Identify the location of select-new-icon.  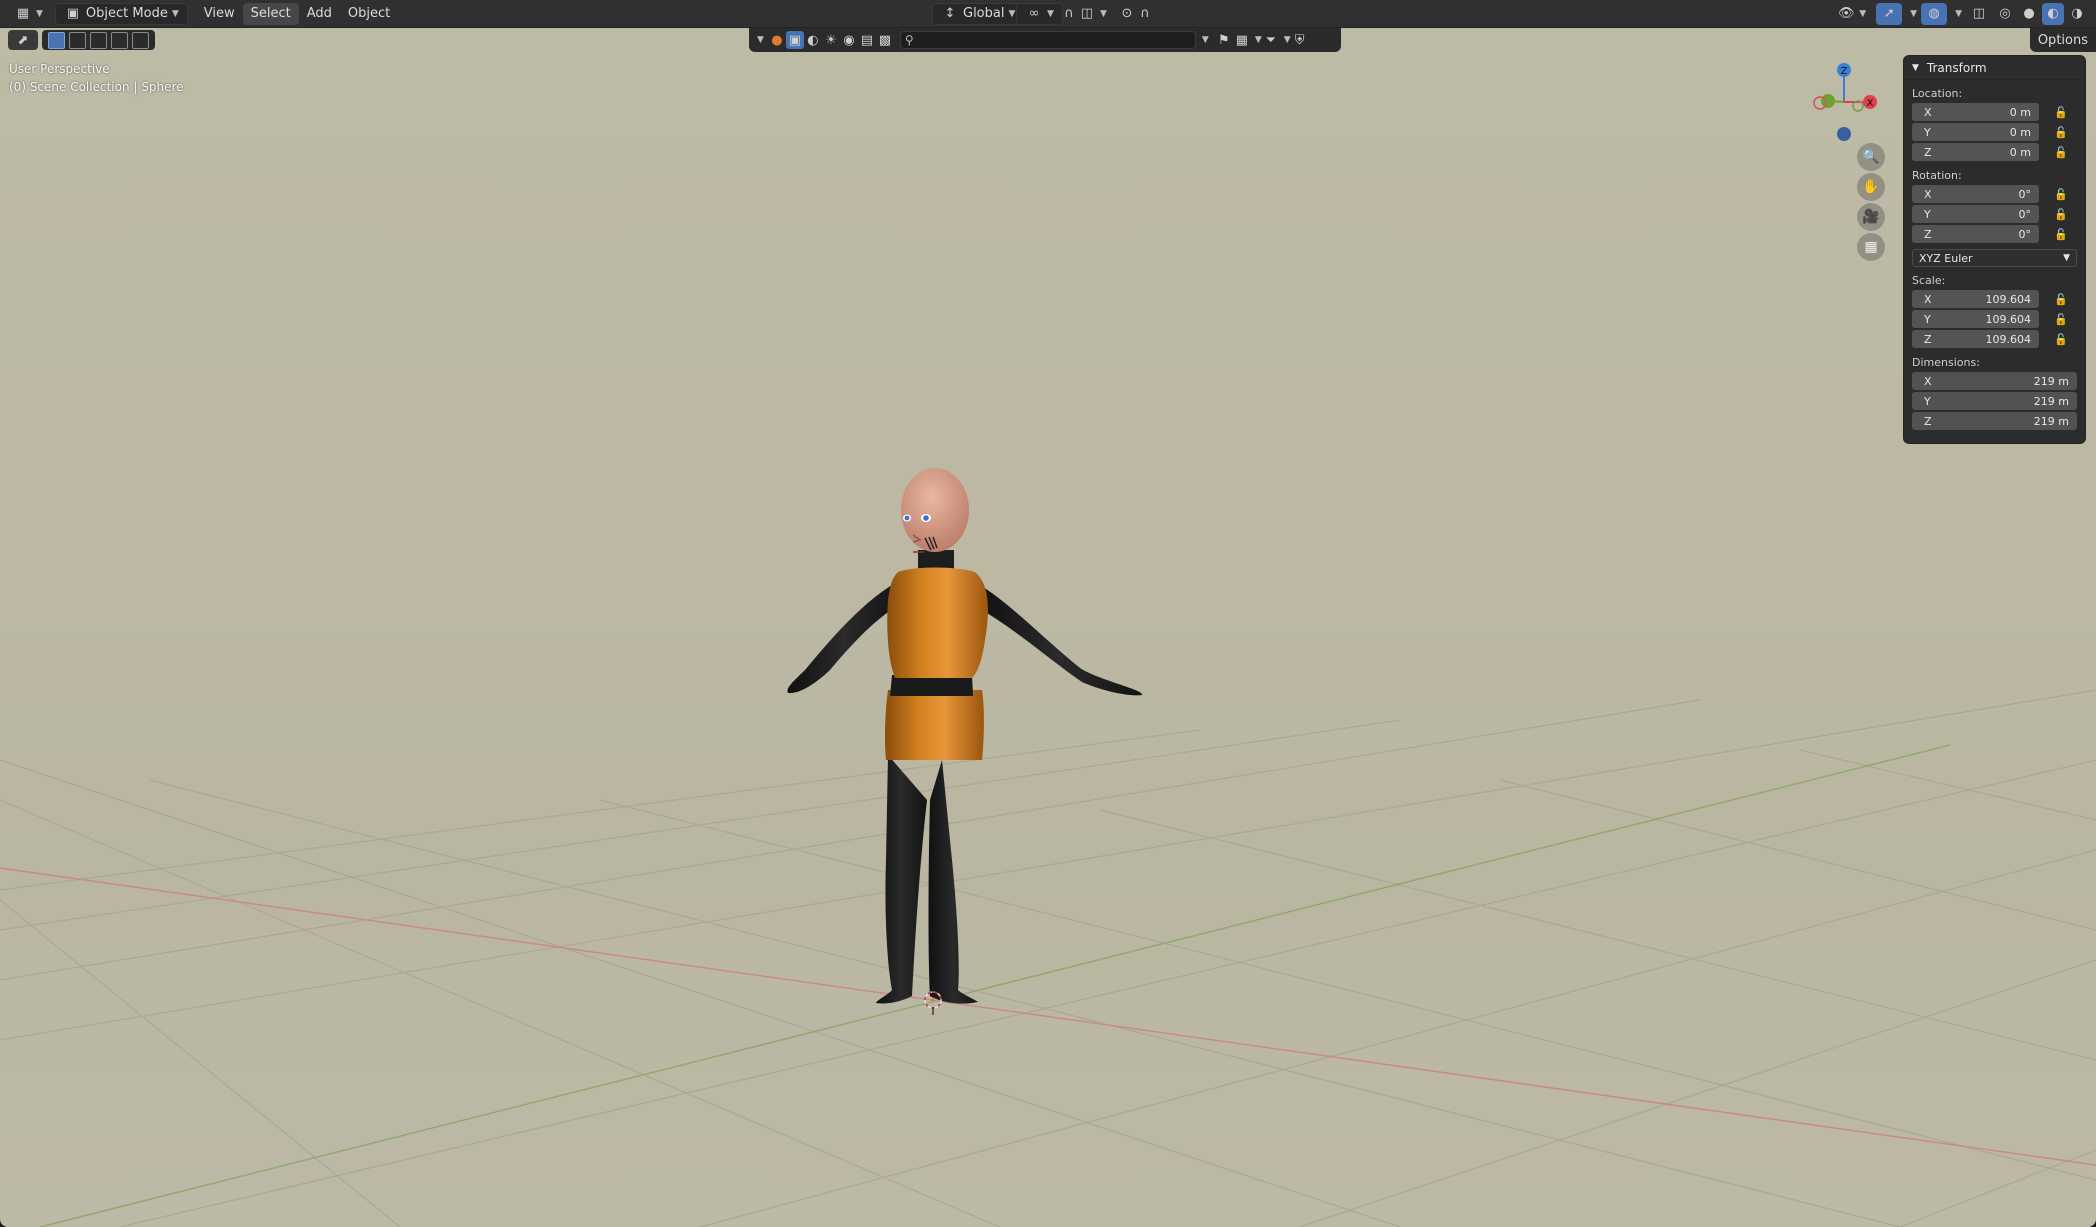
(56, 40).